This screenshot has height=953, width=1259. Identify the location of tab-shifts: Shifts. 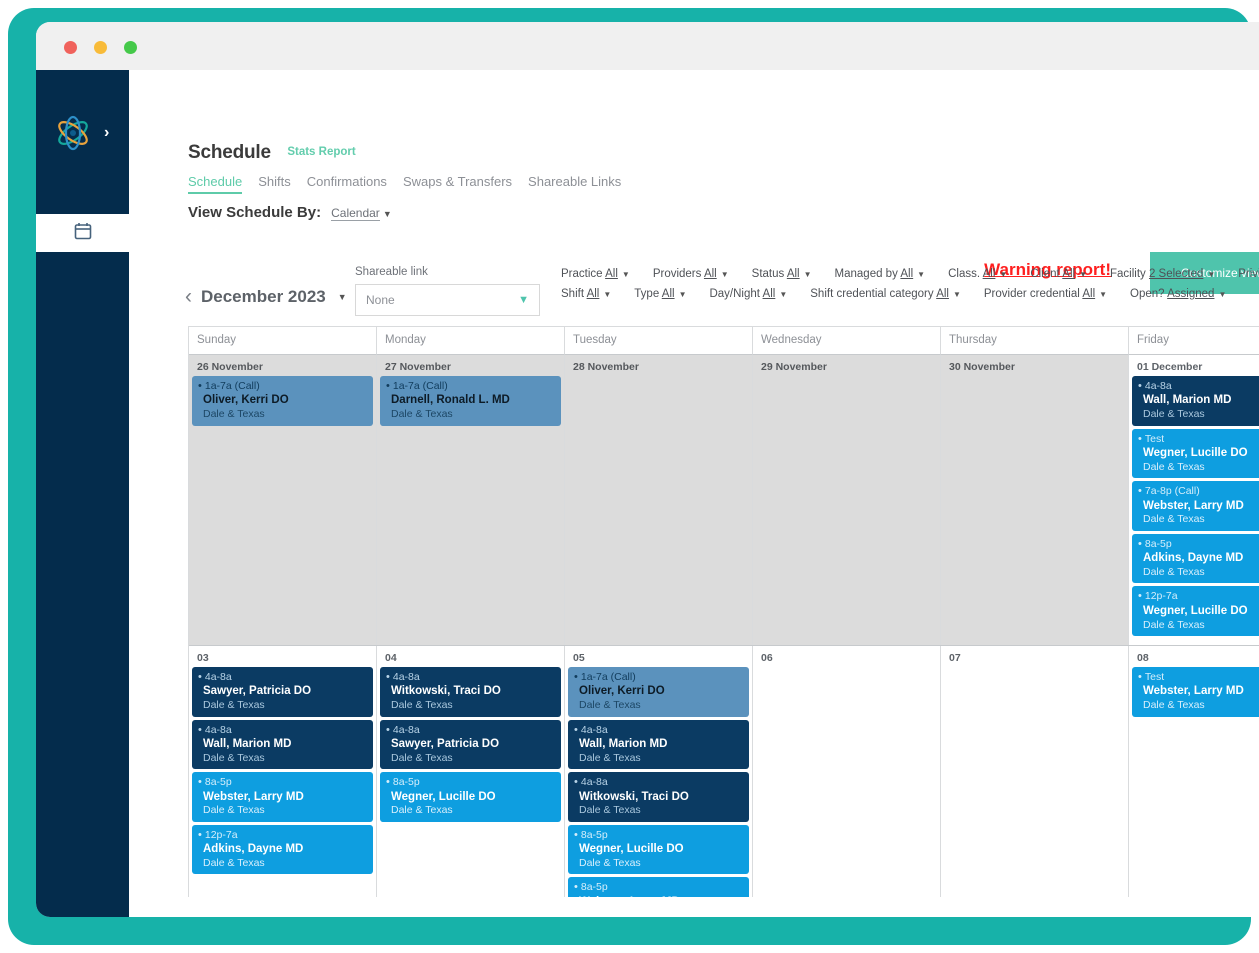
(274, 184).